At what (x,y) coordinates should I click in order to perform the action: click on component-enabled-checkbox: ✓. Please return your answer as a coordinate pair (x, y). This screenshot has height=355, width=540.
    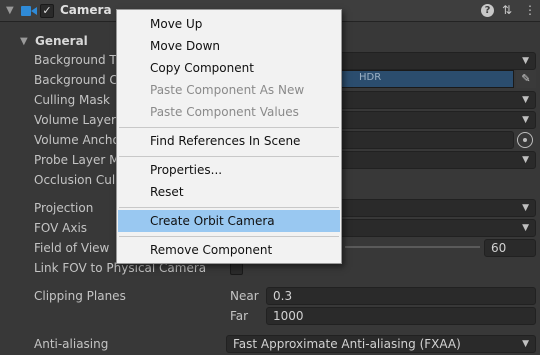
    Looking at the image, I should click on (47, 11).